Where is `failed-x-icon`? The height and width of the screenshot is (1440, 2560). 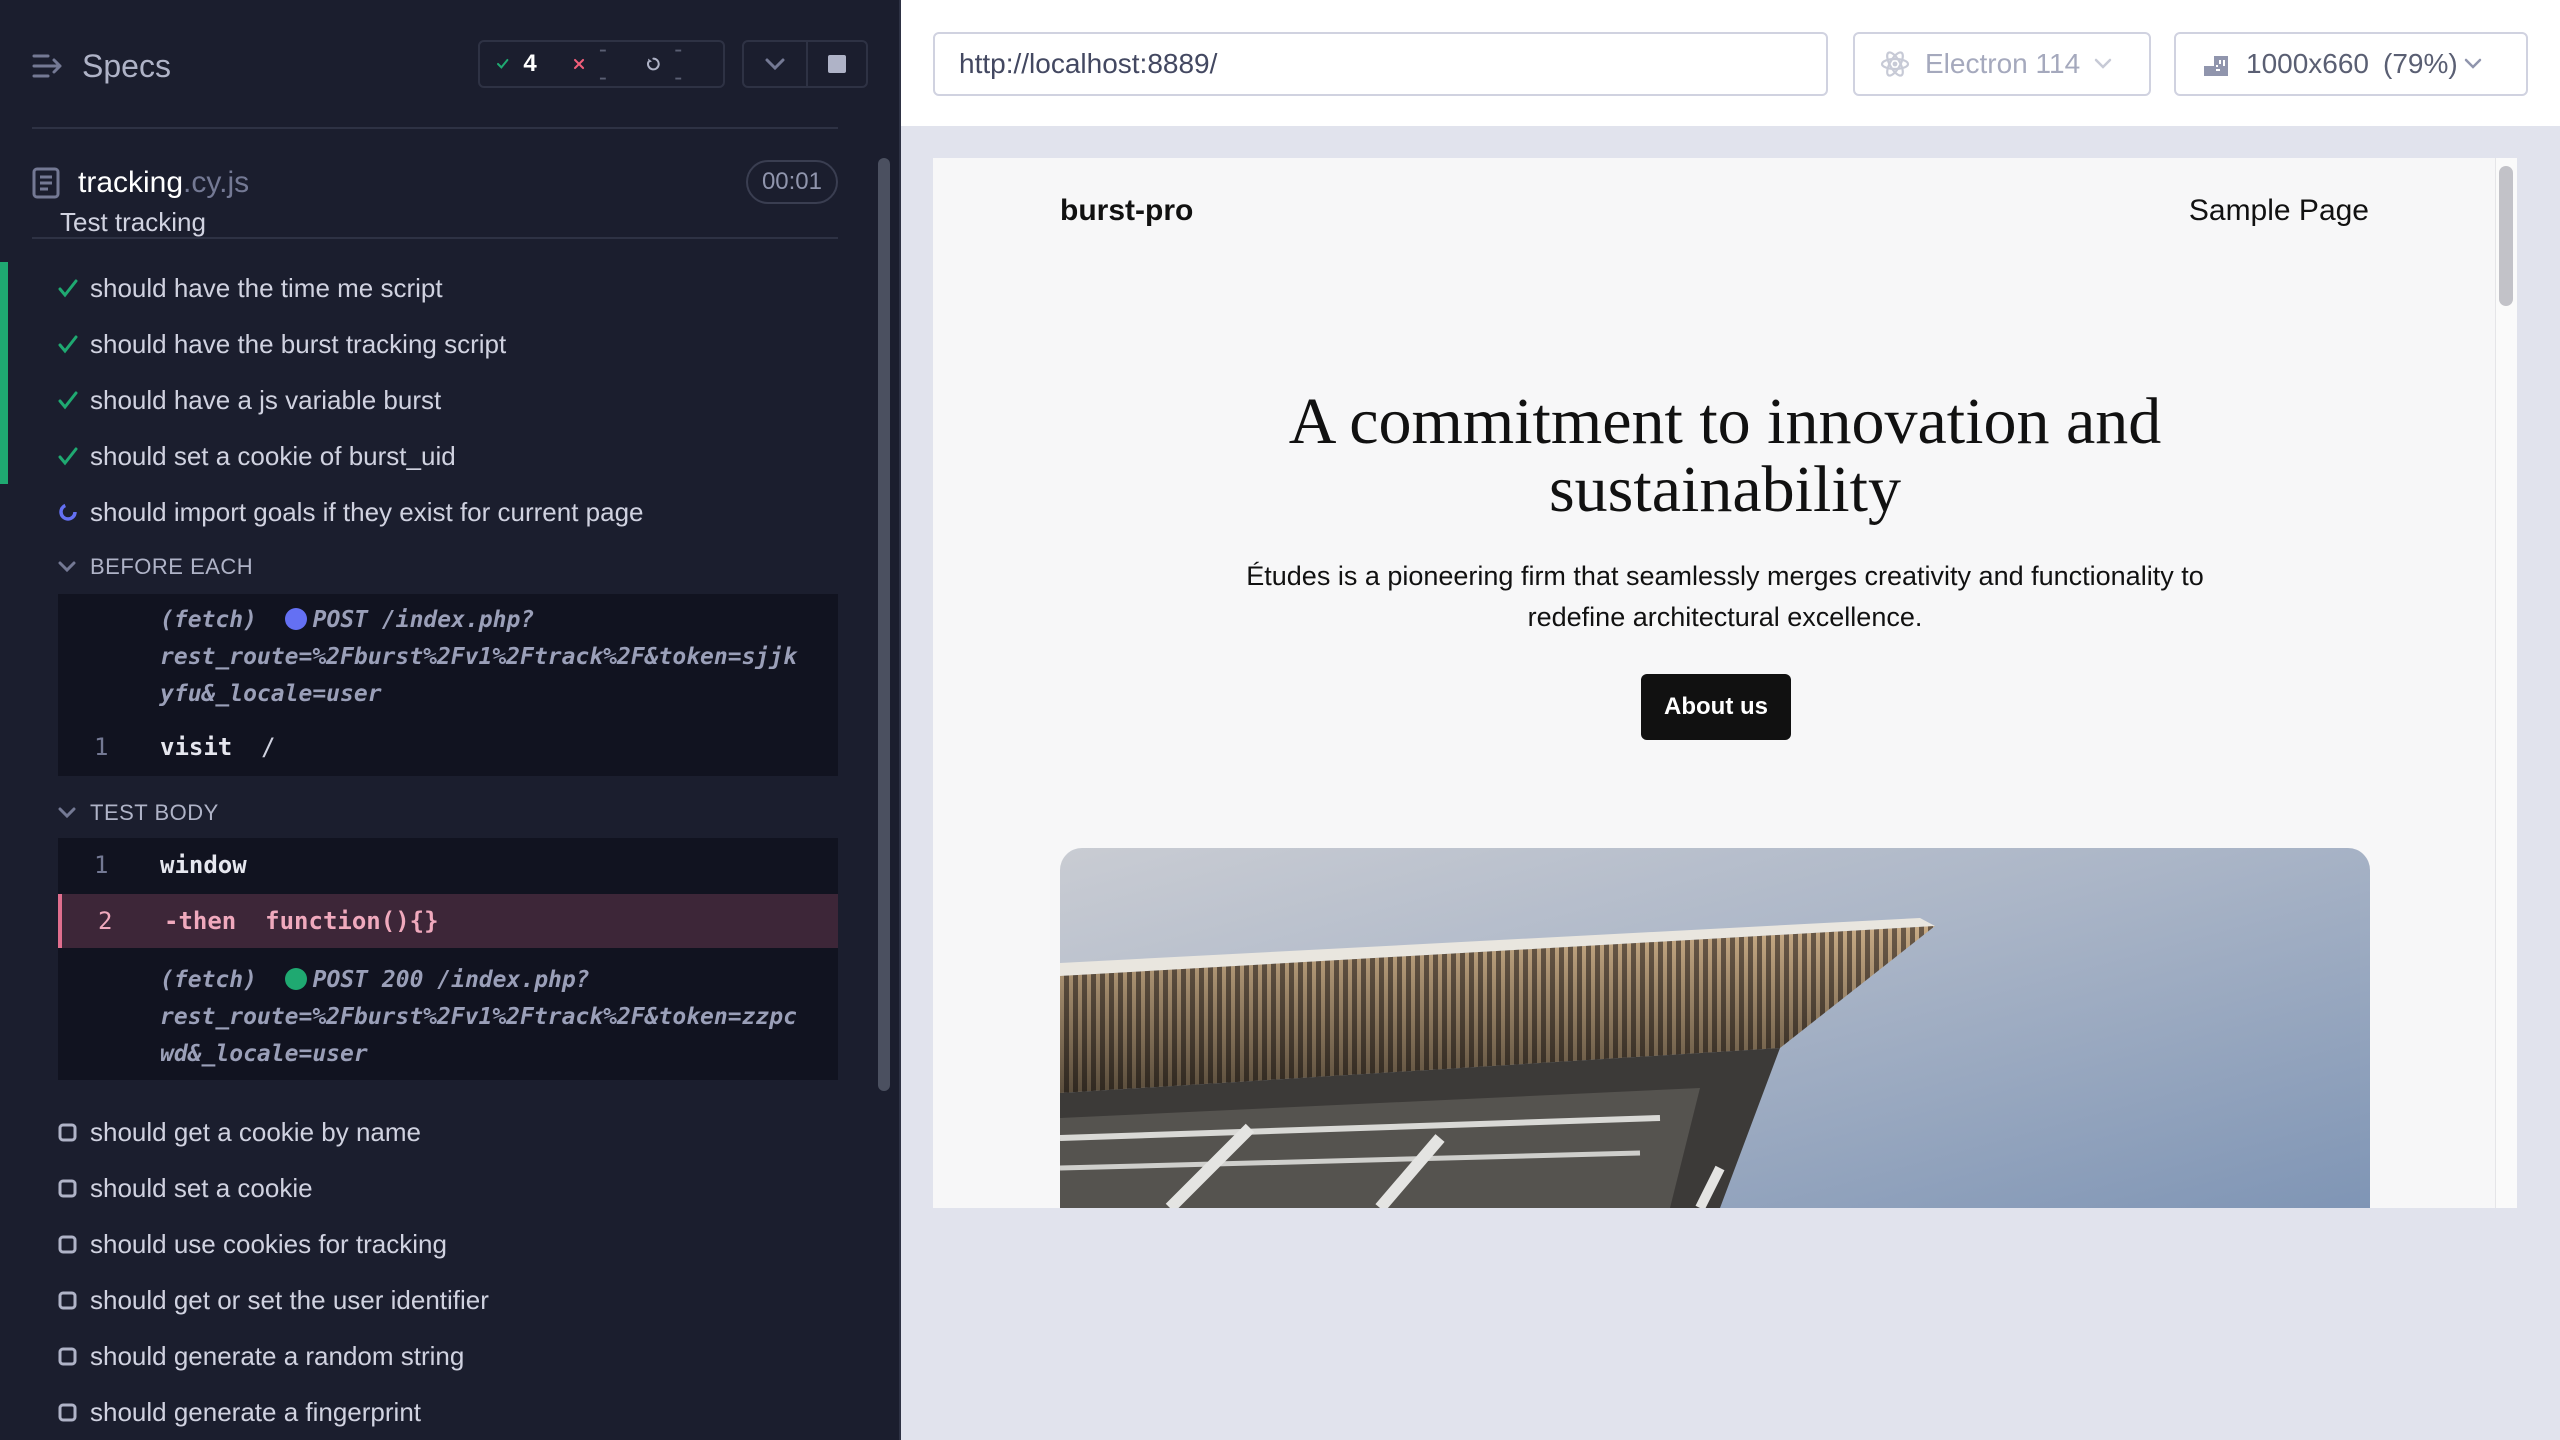
failed-x-icon is located at coordinates (578, 64).